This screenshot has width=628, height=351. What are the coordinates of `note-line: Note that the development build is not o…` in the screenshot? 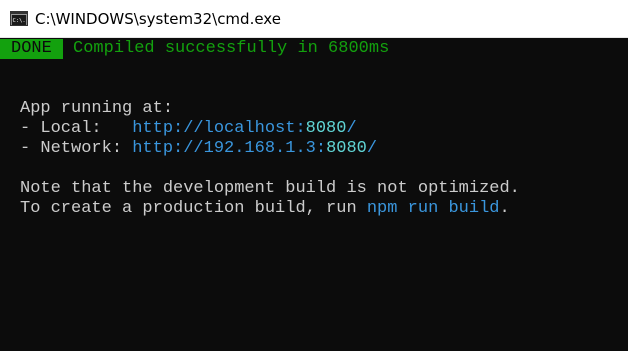 It's located at (260, 189).